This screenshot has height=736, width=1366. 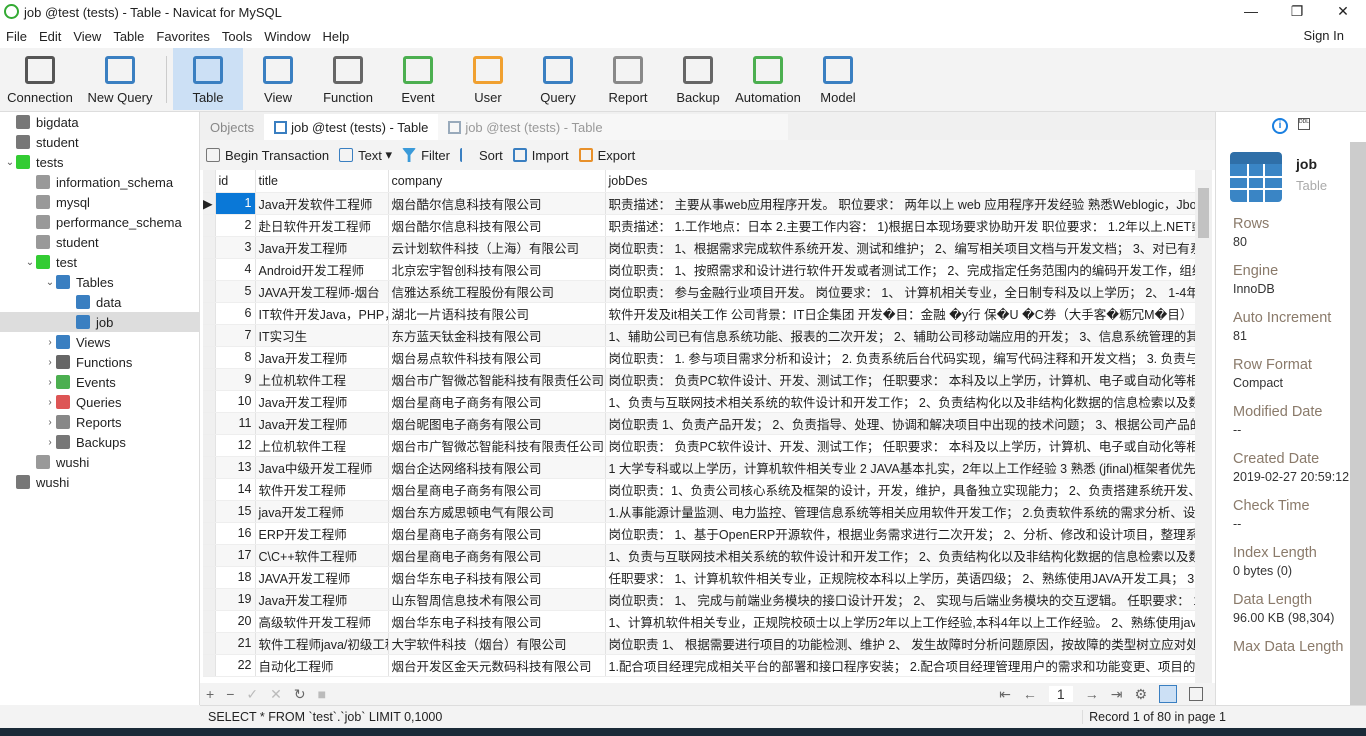 What do you see at coordinates (99, 322) in the screenshot?
I see `tree-item-job: job` at bounding box center [99, 322].